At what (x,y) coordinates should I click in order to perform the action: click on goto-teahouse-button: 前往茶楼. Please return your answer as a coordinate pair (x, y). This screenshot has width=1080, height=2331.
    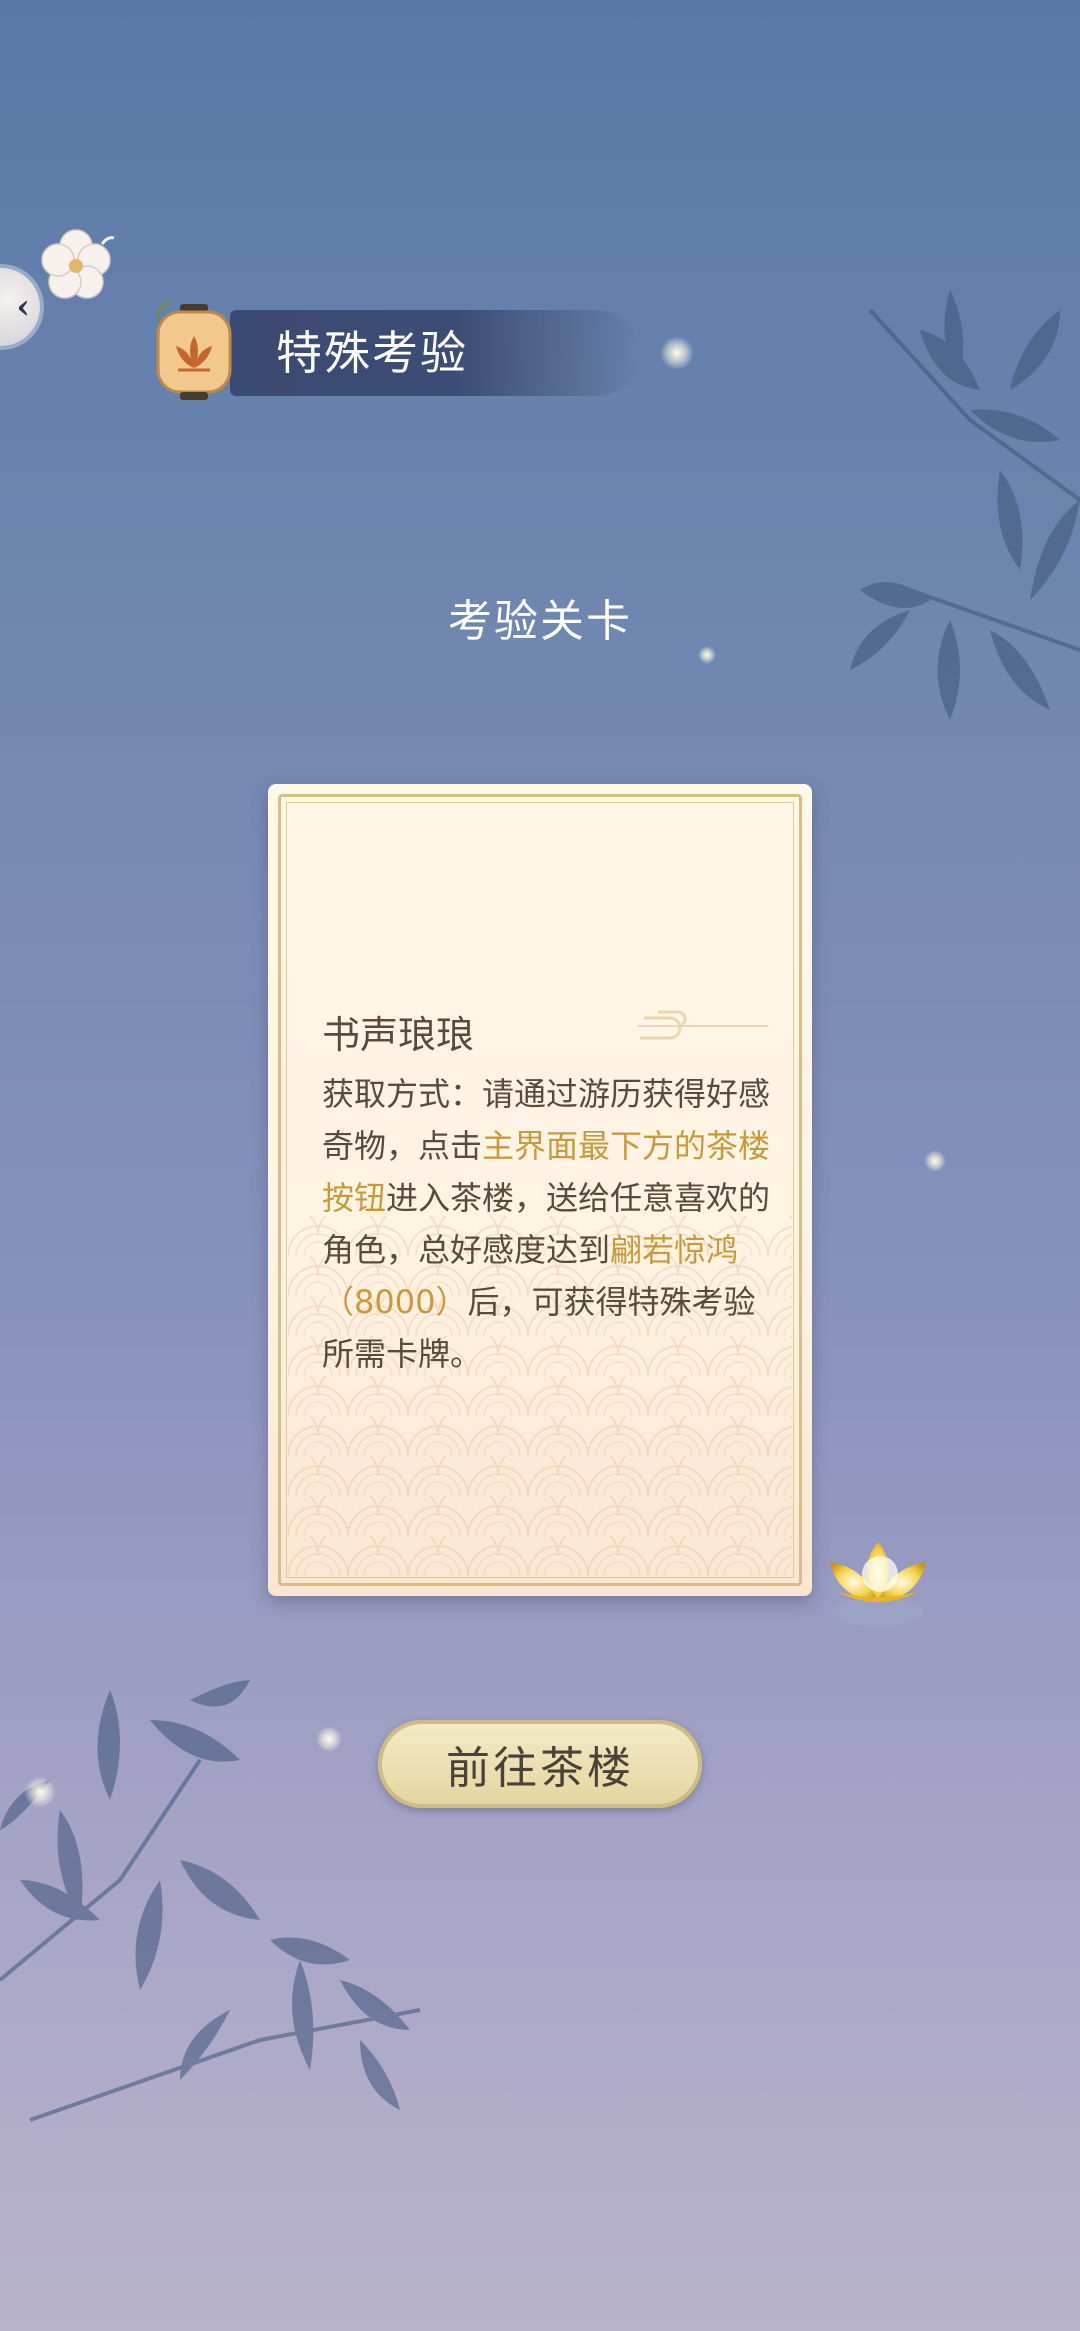
    Looking at the image, I should click on (540, 1764).